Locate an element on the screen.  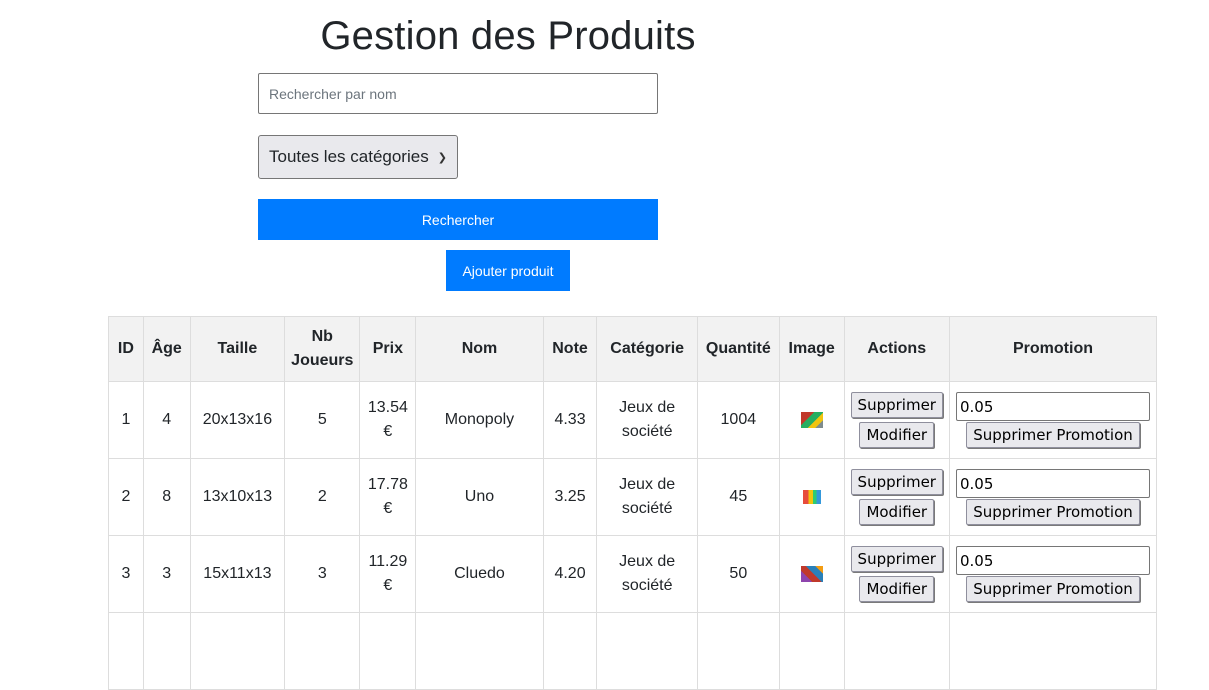
col-header-quantity: Quantité is located at coordinates (738, 349).